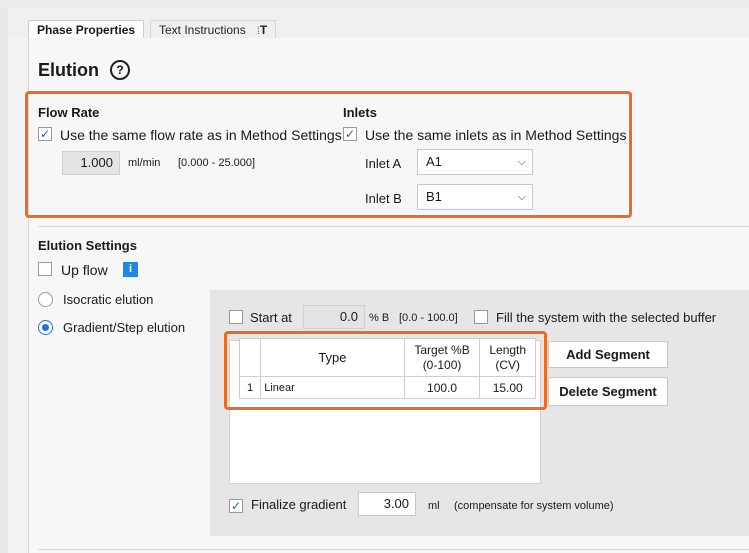  What do you see at coordinates (45, 299) in the screenshot?
I see `isocratic-radio` at bounding box center [45, 299].